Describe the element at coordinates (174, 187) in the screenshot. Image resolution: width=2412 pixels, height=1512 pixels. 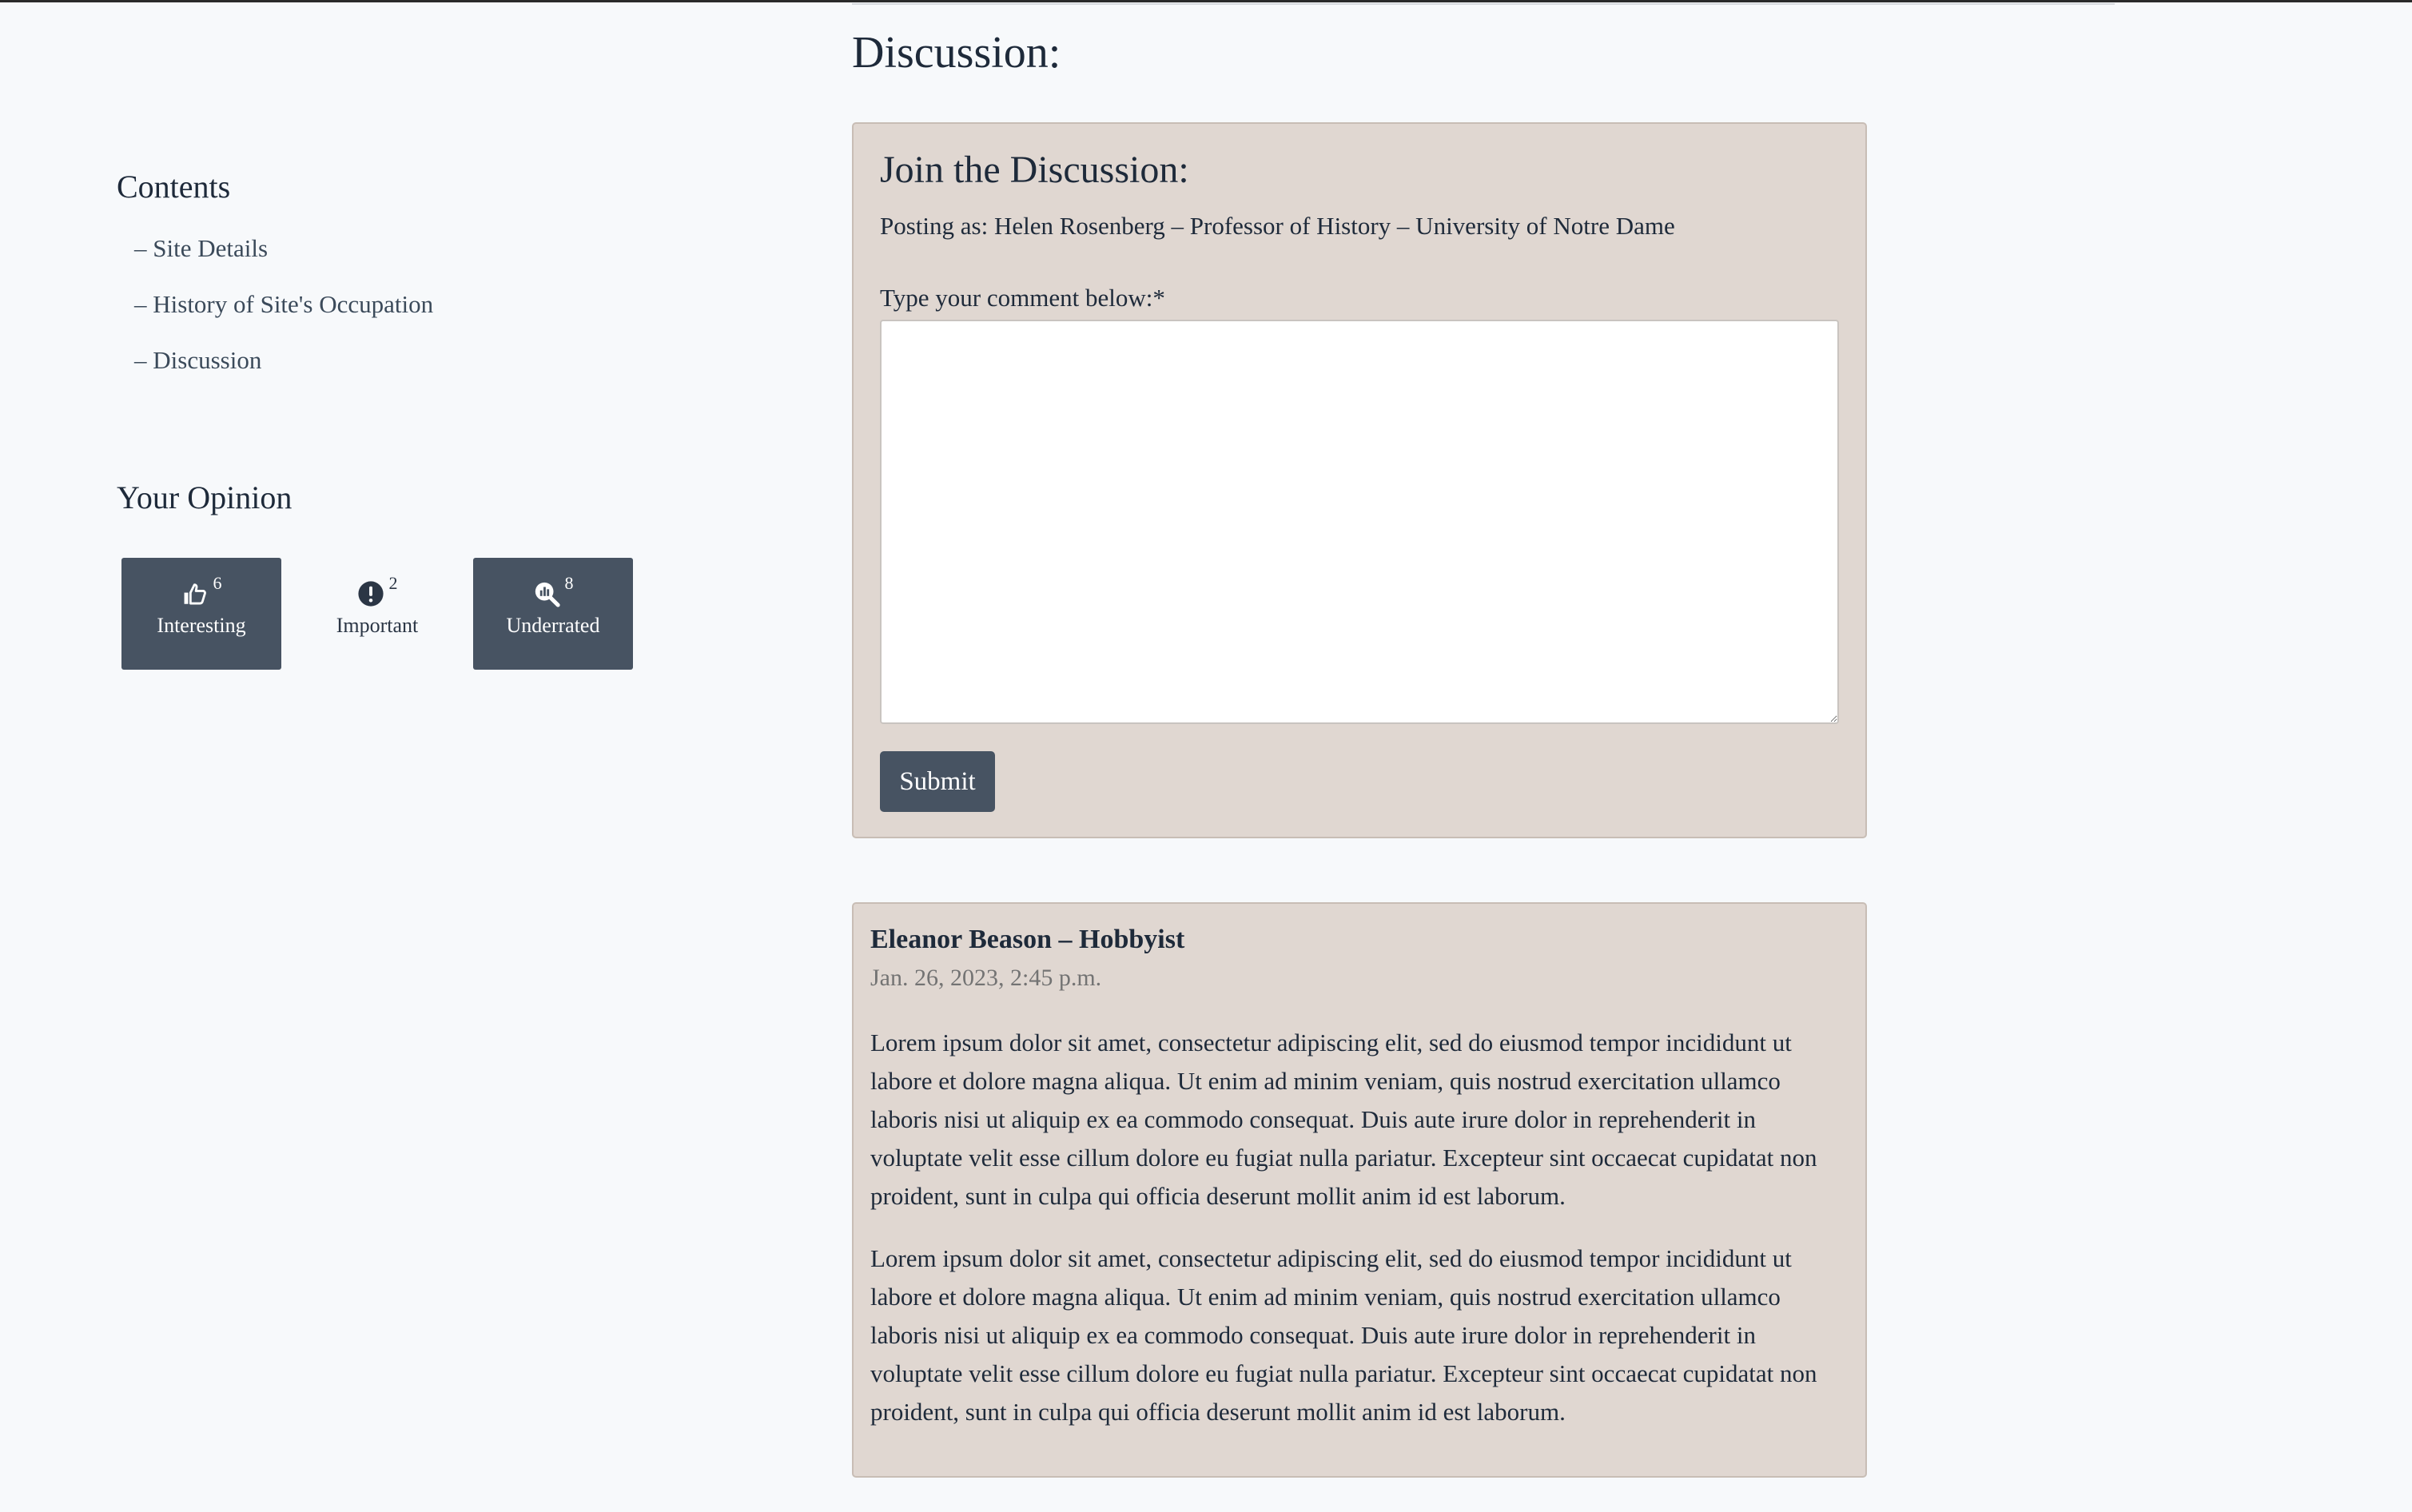
I see `contents-title: Contents` at that location.